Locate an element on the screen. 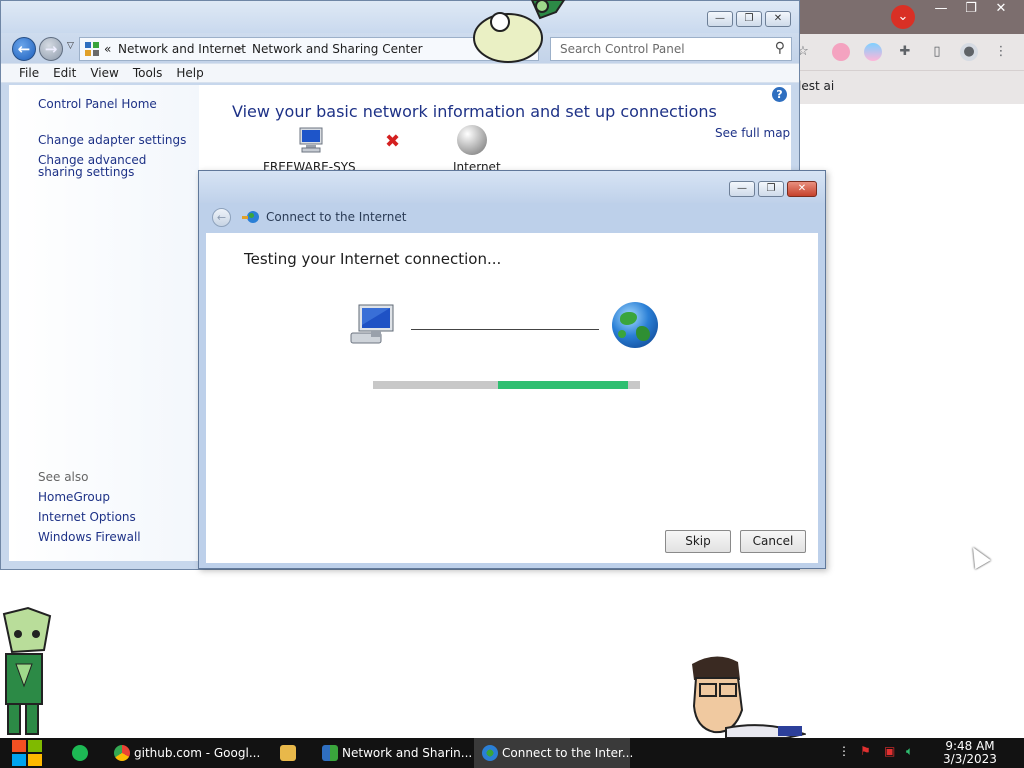 The height and width of the screenshot is (768, 1024). change-adapter-settings-link: Change adapter settings is located at coordinates (112, 140).